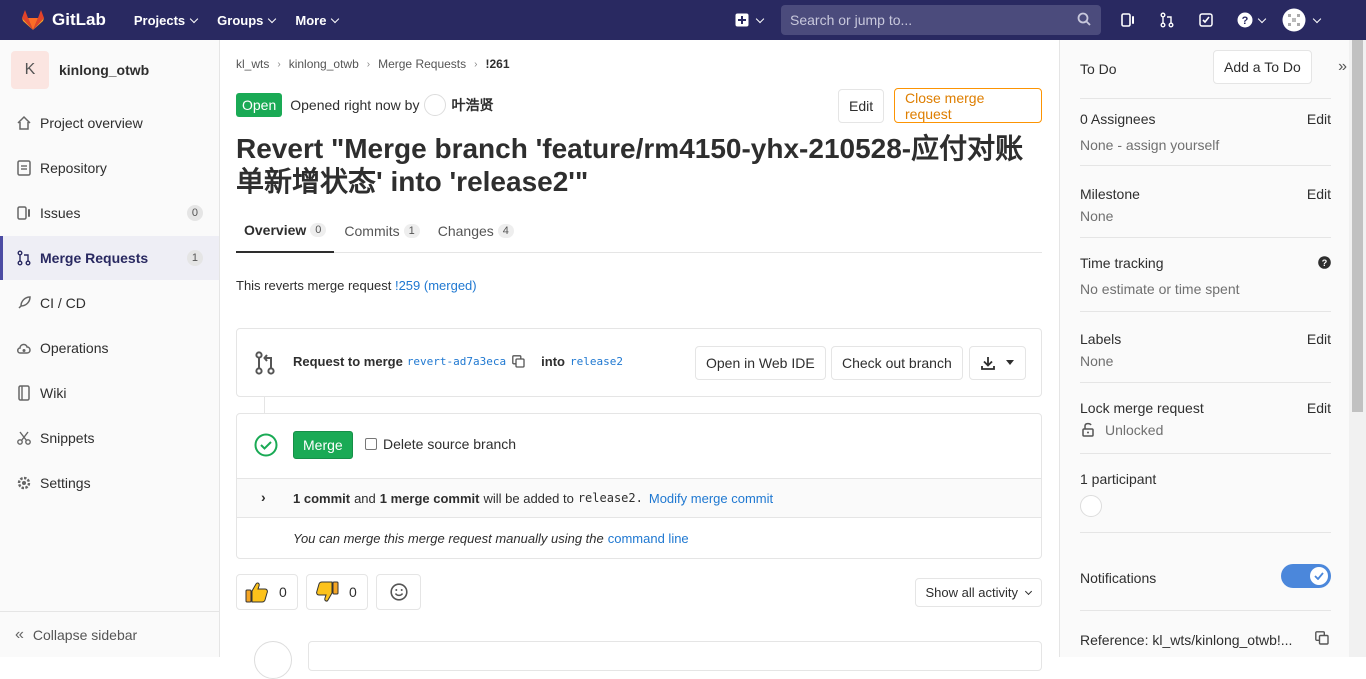 The width and height of the screenshot is (1366, 679). Describe the element at coordinates (476, 230) in the screenshot. I see `tab-changes: Changes 4` at that location.